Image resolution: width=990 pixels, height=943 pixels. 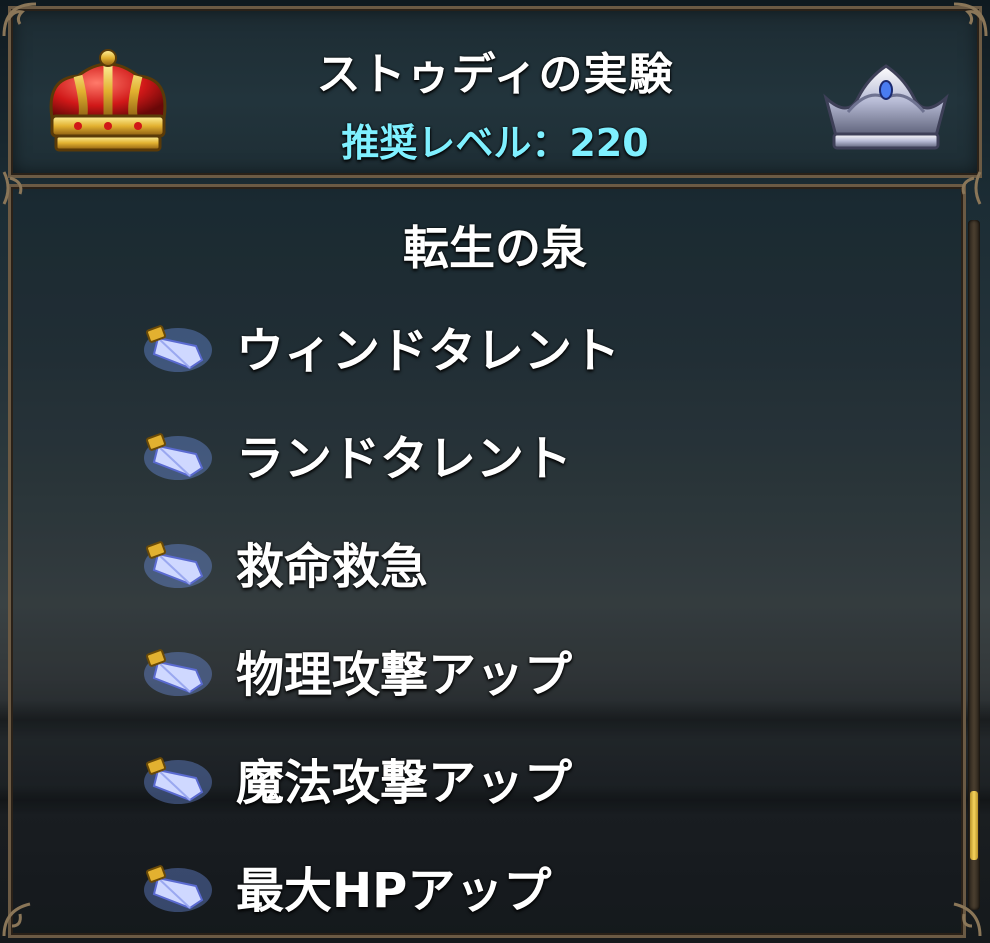 What do you see at coordinates (404, 675) in the screenshot?
I see `skill-label: 物理攻撃アップ` at bounding box center [404, 675].